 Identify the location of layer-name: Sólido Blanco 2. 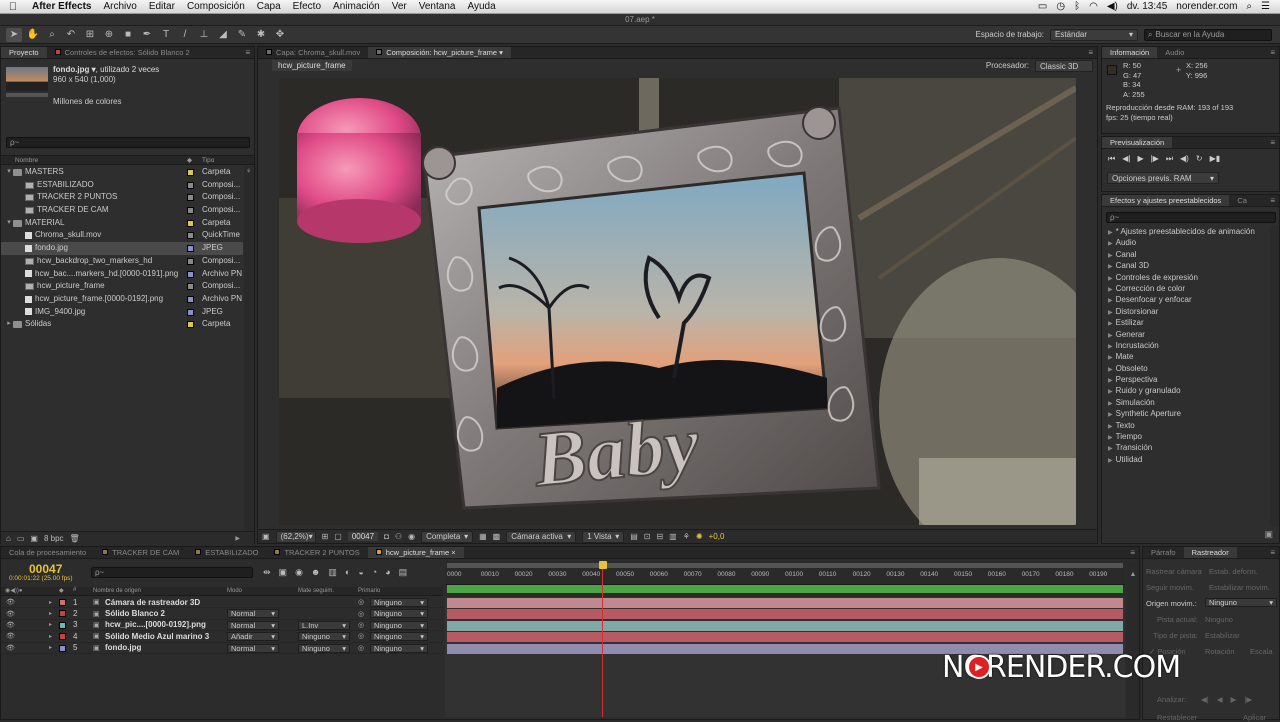
(135, 613).